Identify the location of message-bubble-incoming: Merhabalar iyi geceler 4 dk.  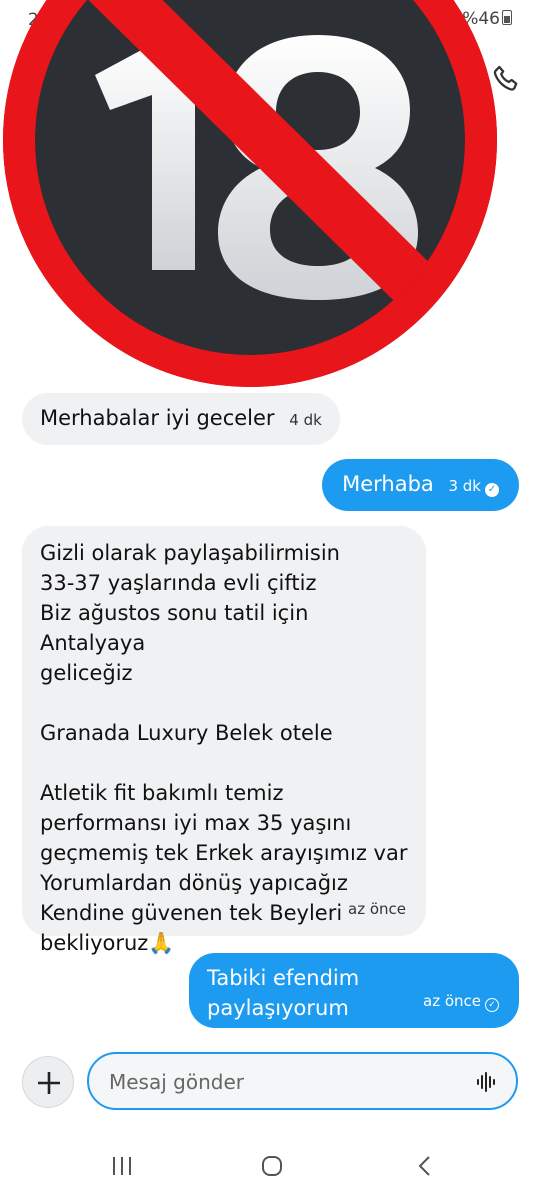
(181, 419).